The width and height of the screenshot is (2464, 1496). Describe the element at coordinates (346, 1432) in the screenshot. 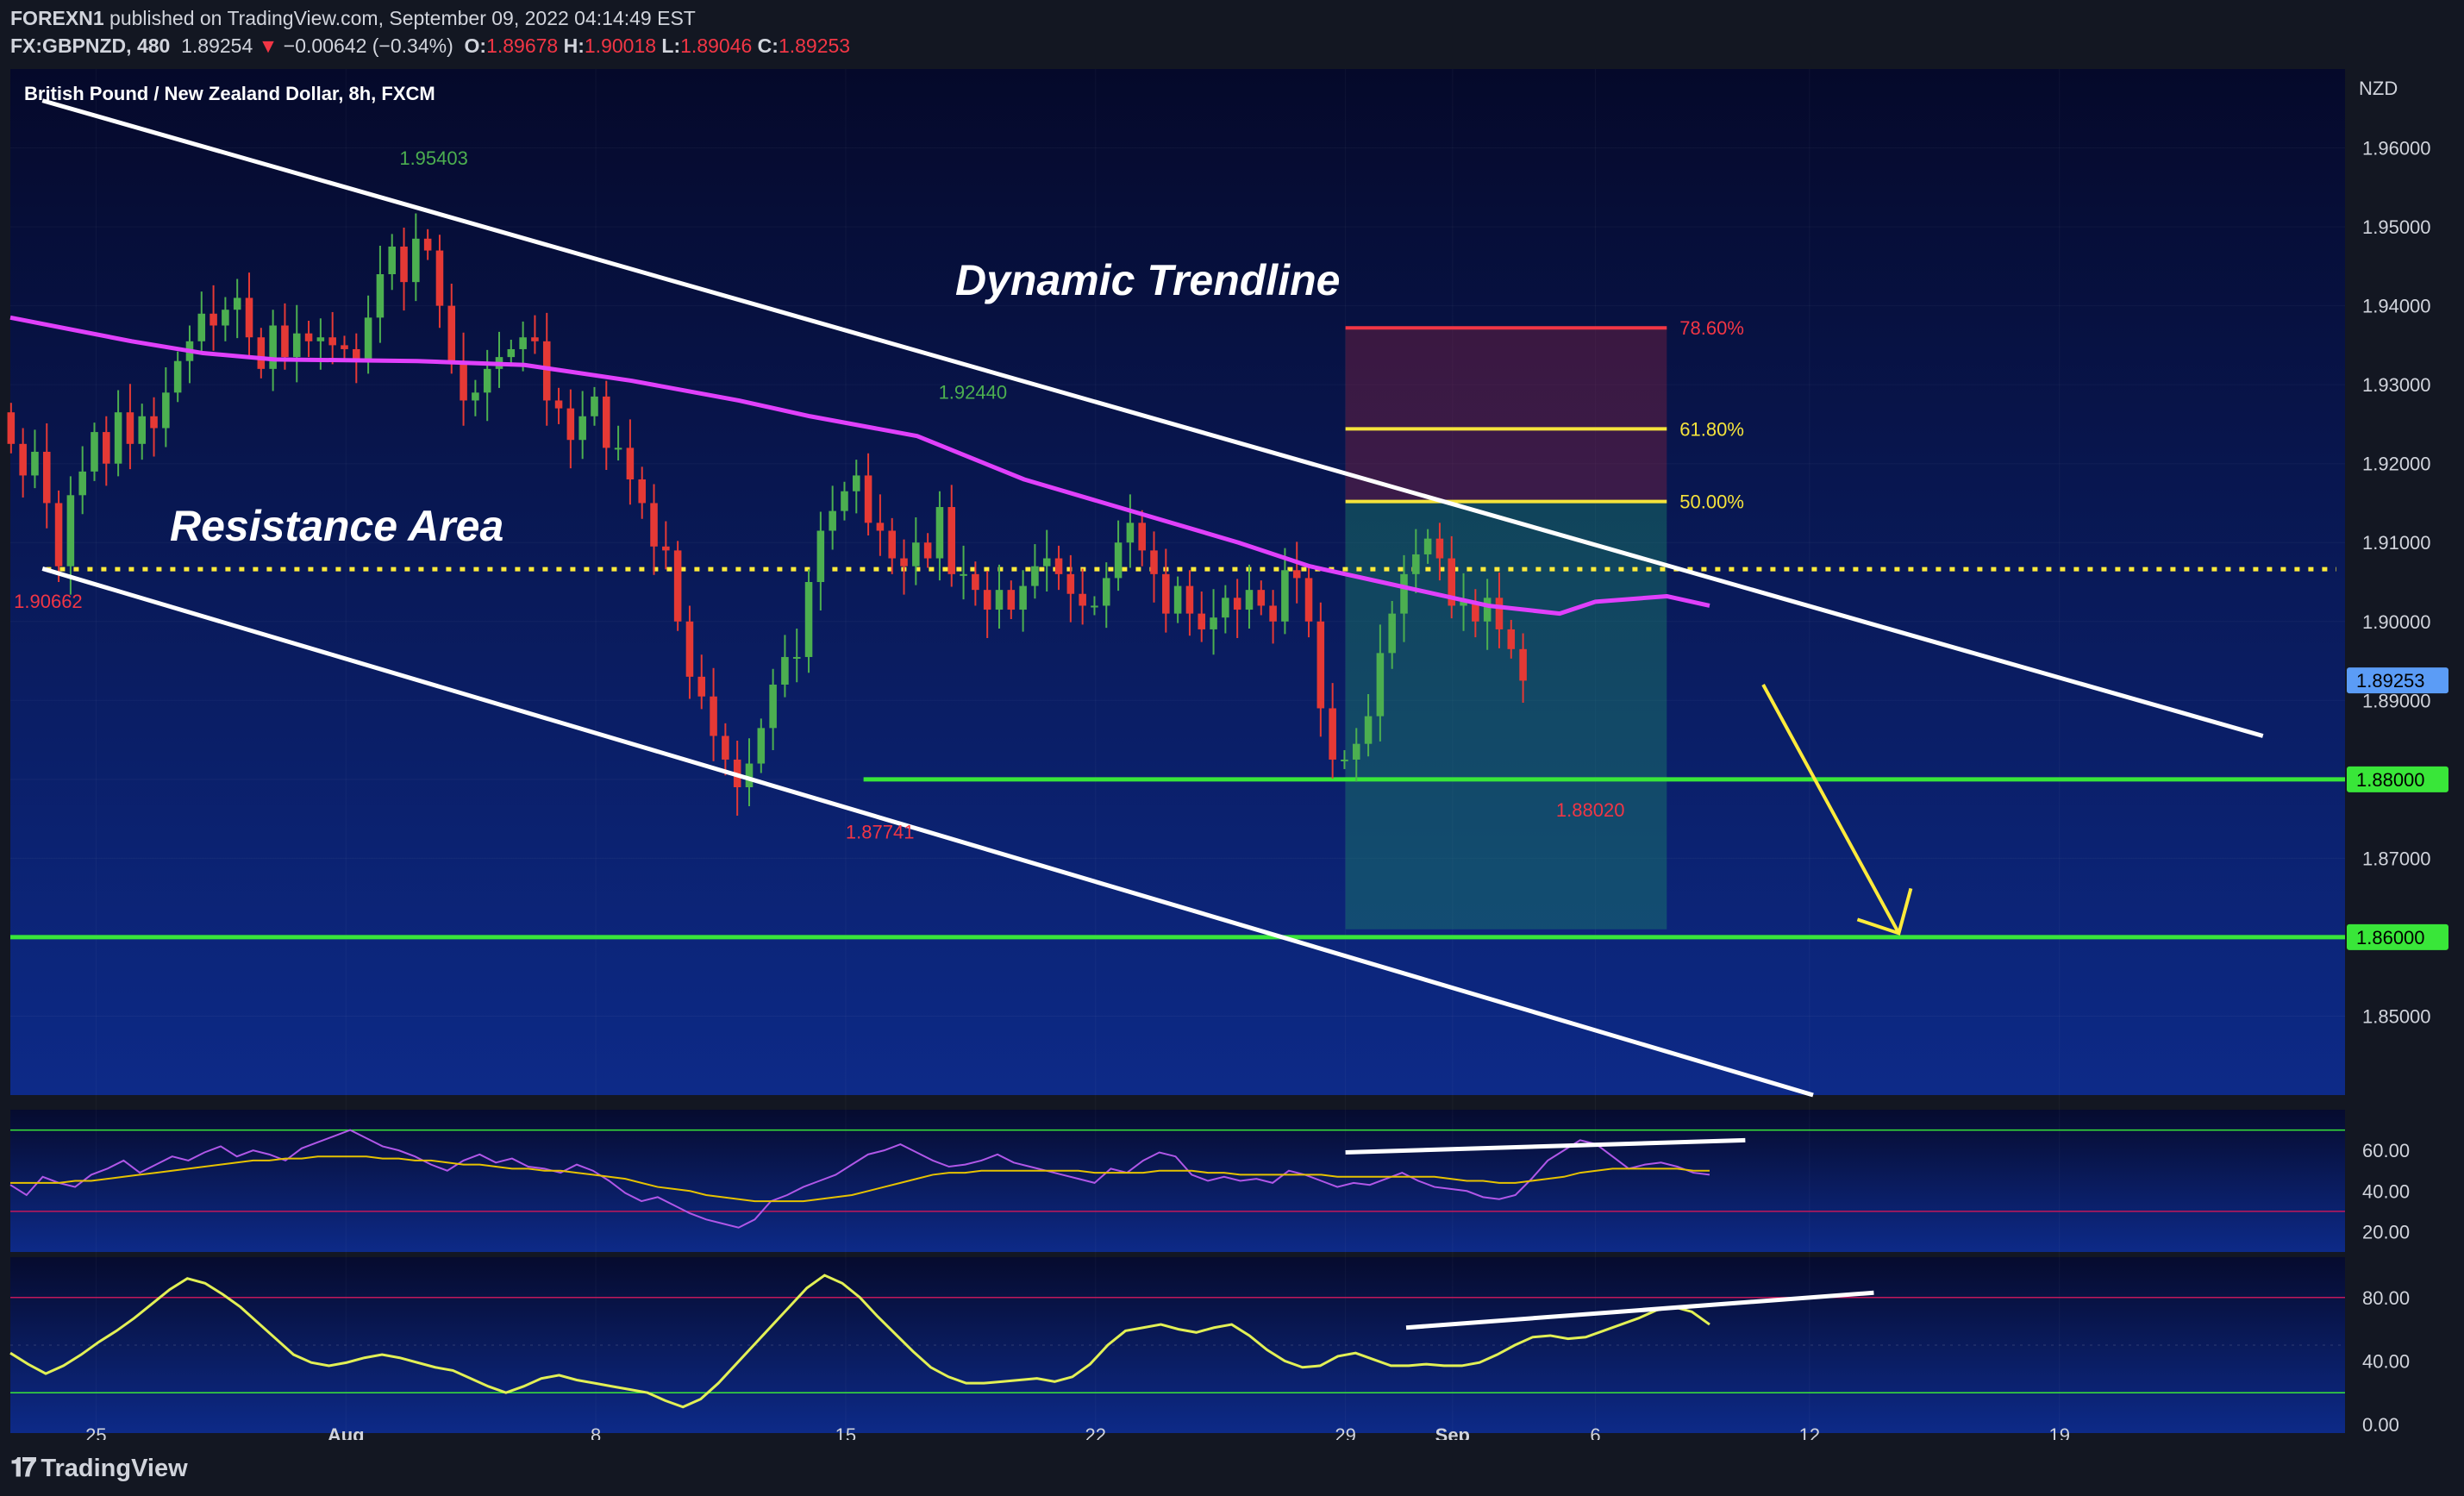

I see `time-tick-label: Aug` at that location.